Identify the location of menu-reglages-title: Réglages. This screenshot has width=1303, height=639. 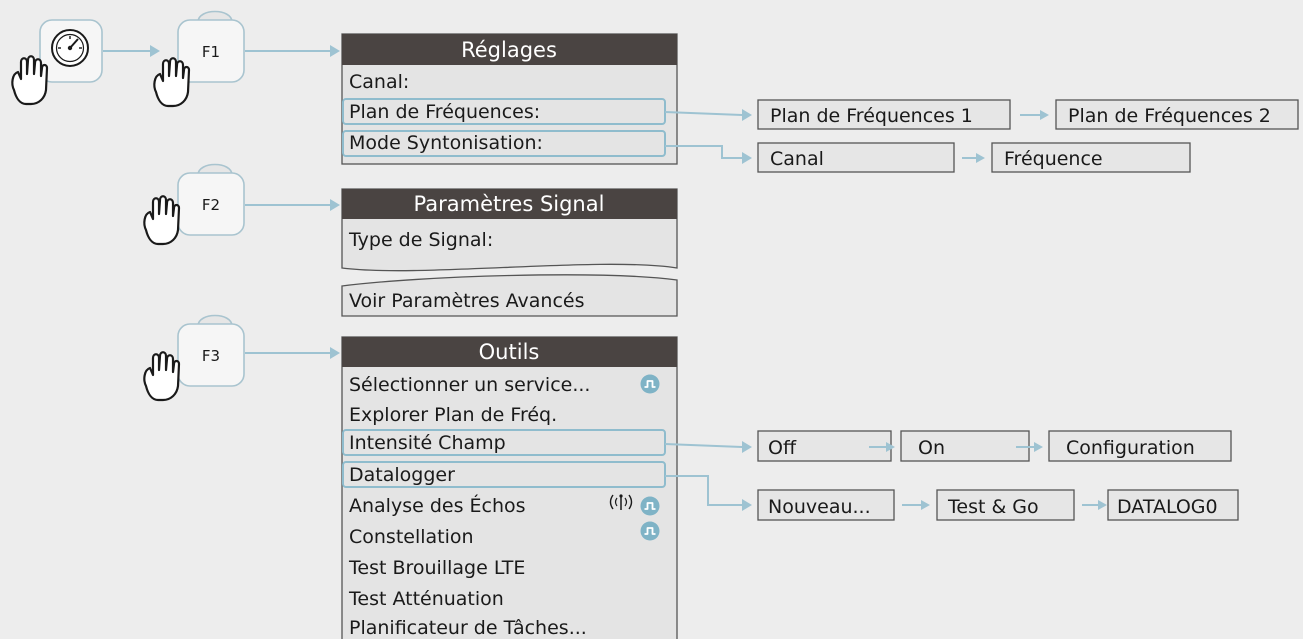
(509, 50).